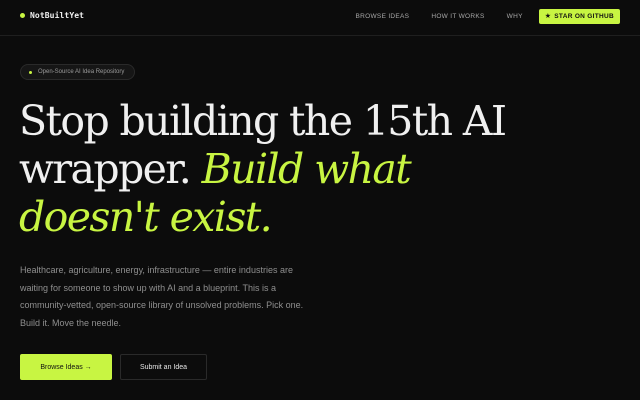 The width and height of the screenshot is (640, 400). I want to click on nav-link-why: WHY, so click(515, 16).